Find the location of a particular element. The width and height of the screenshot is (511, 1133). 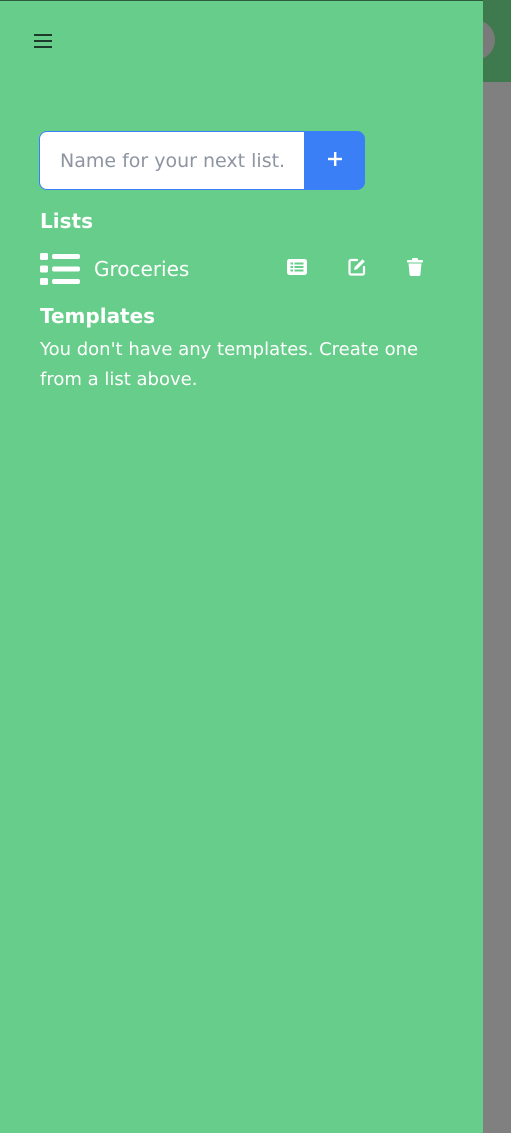

list-details-button is located at coordinates (297, 269).